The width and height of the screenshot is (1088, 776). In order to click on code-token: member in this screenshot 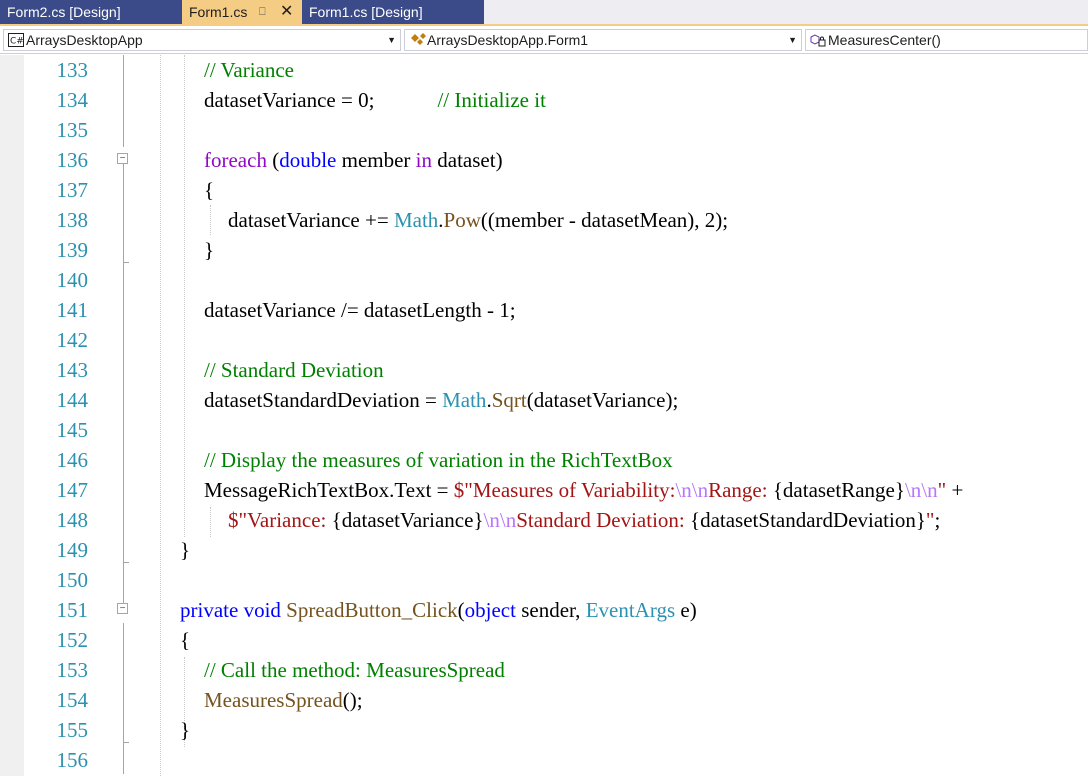, I will do `click(376, 160)`.